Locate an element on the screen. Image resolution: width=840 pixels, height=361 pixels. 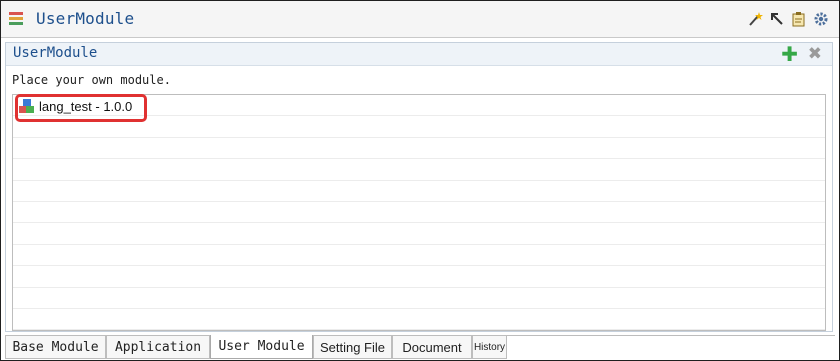
tab-document: Document is located at coordinates (432, 347).